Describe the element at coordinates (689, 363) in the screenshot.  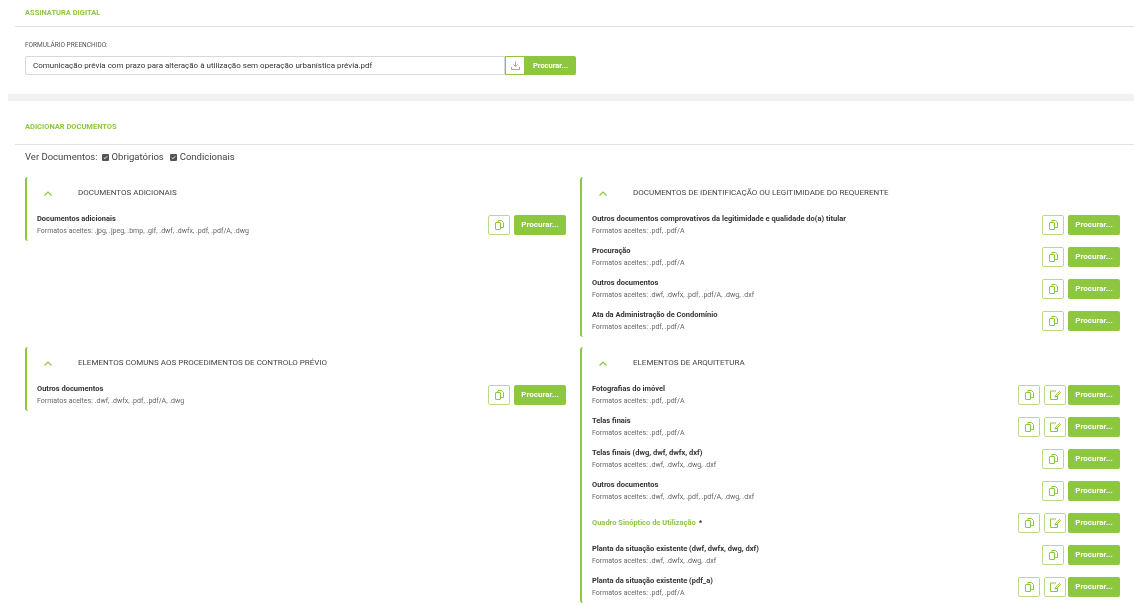
I see `panel-title: ELEMENTOS DE ARQUITETURA` at that location.